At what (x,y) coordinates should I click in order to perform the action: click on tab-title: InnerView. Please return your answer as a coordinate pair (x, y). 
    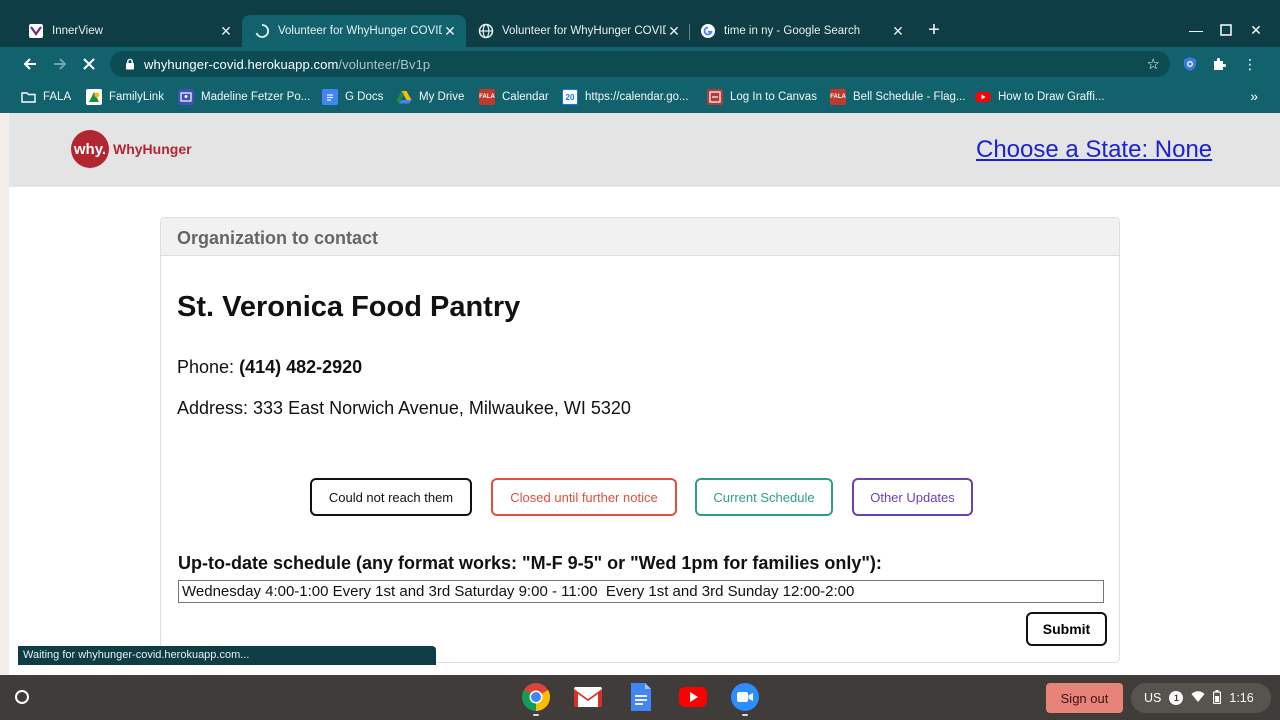
    Looking at the image, I should click on (77, 31).